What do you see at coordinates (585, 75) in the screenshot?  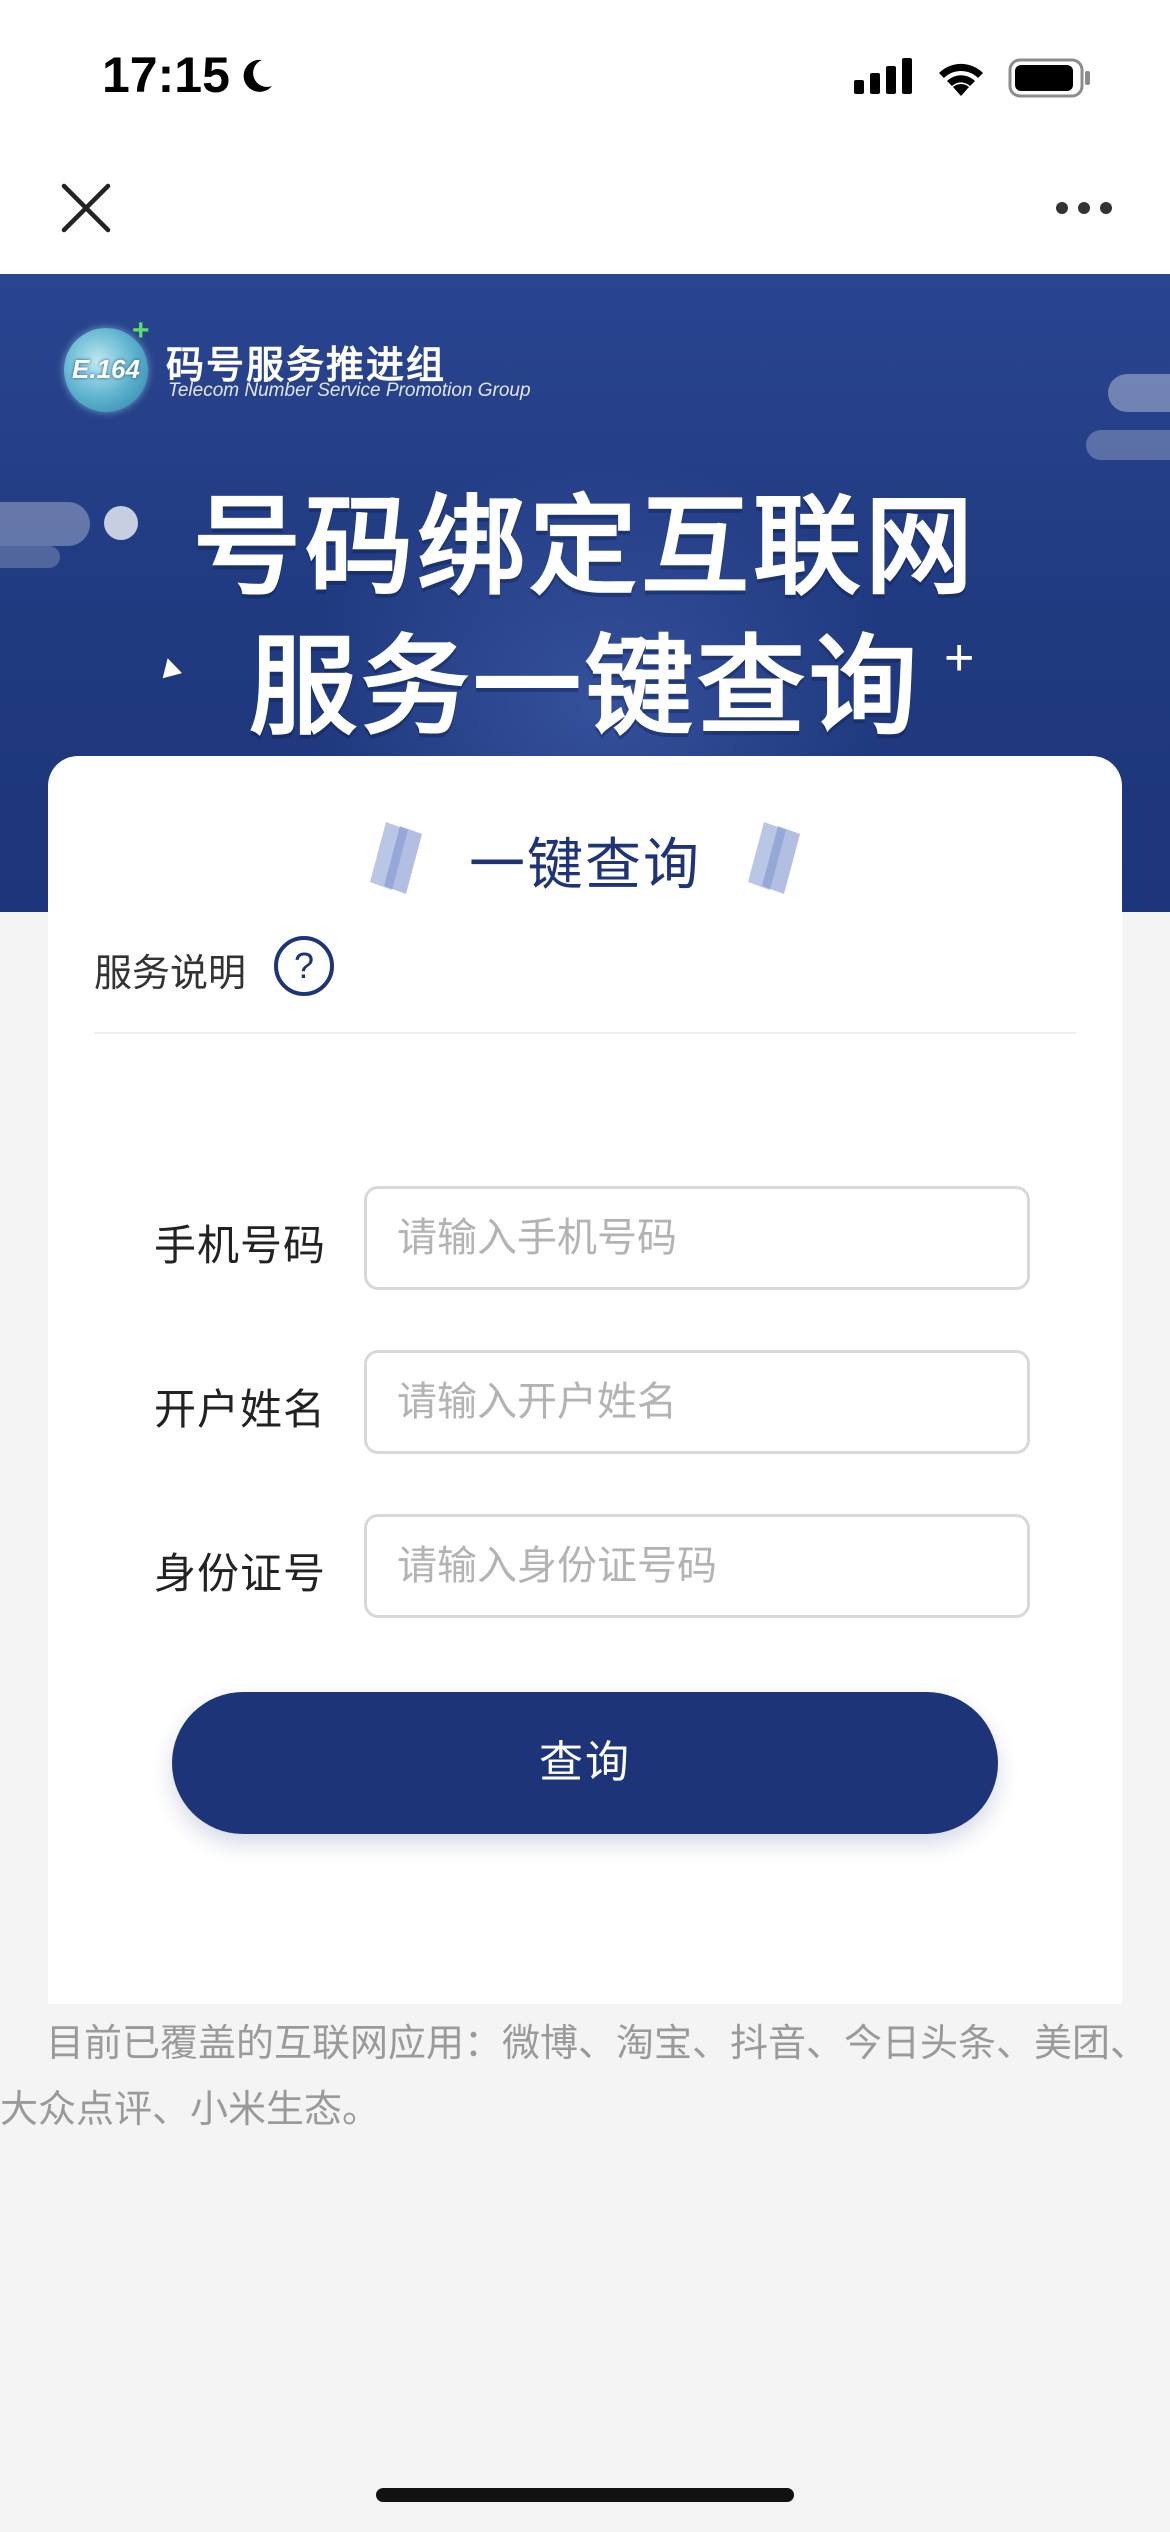 I see `status-bar: 17:15` at bounding box center [585, 75].